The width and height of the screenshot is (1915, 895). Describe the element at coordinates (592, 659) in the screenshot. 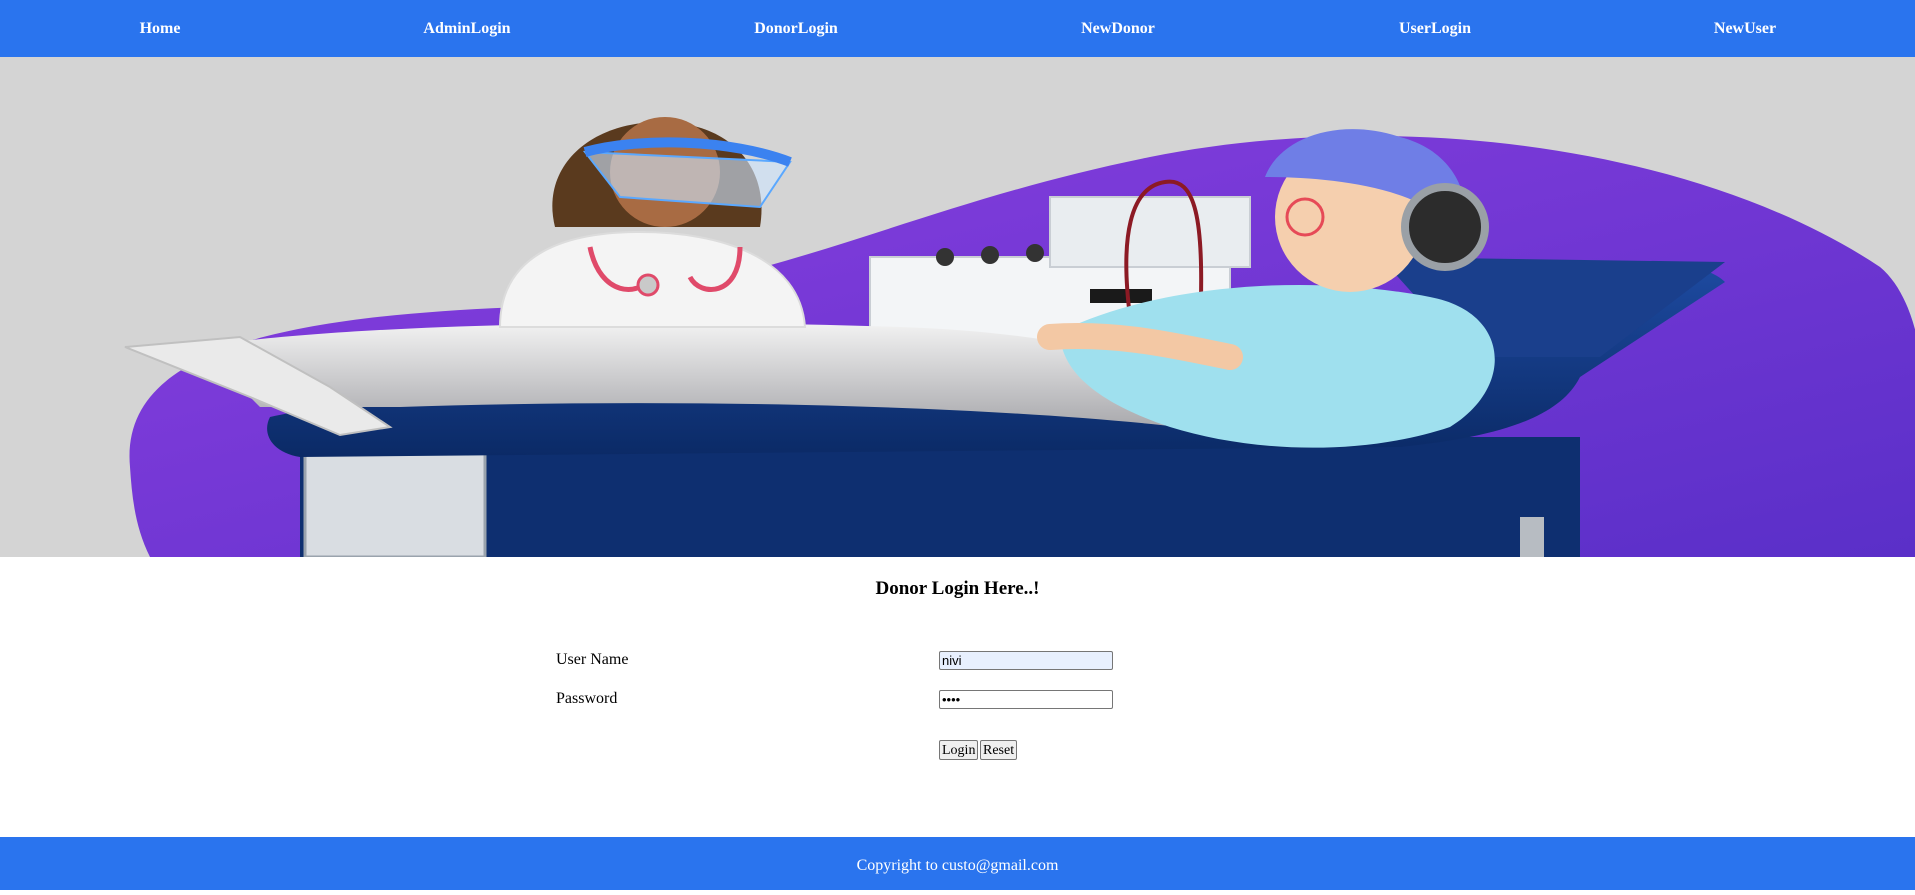

I see `username-label: User Name` at that location.